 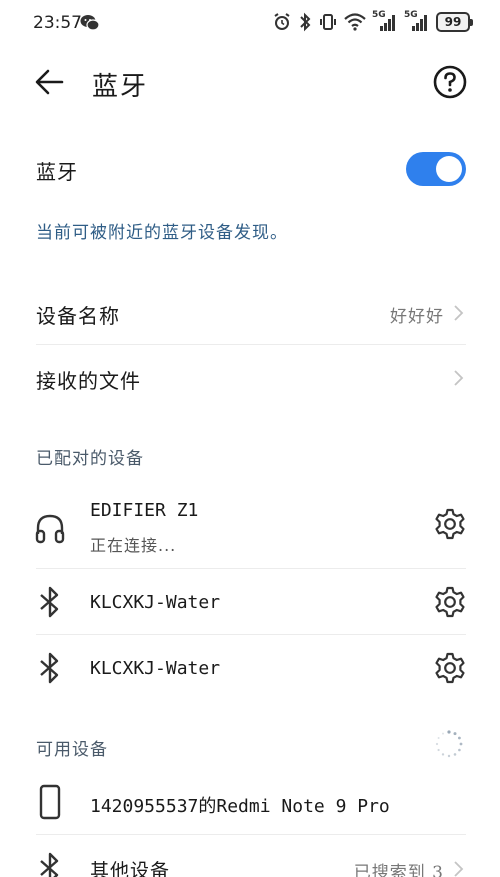 What do you see at coordinates (88, 381) in the screenshot?
I see `received-files-label: 接收的文件` at bounding box center [88, 381].